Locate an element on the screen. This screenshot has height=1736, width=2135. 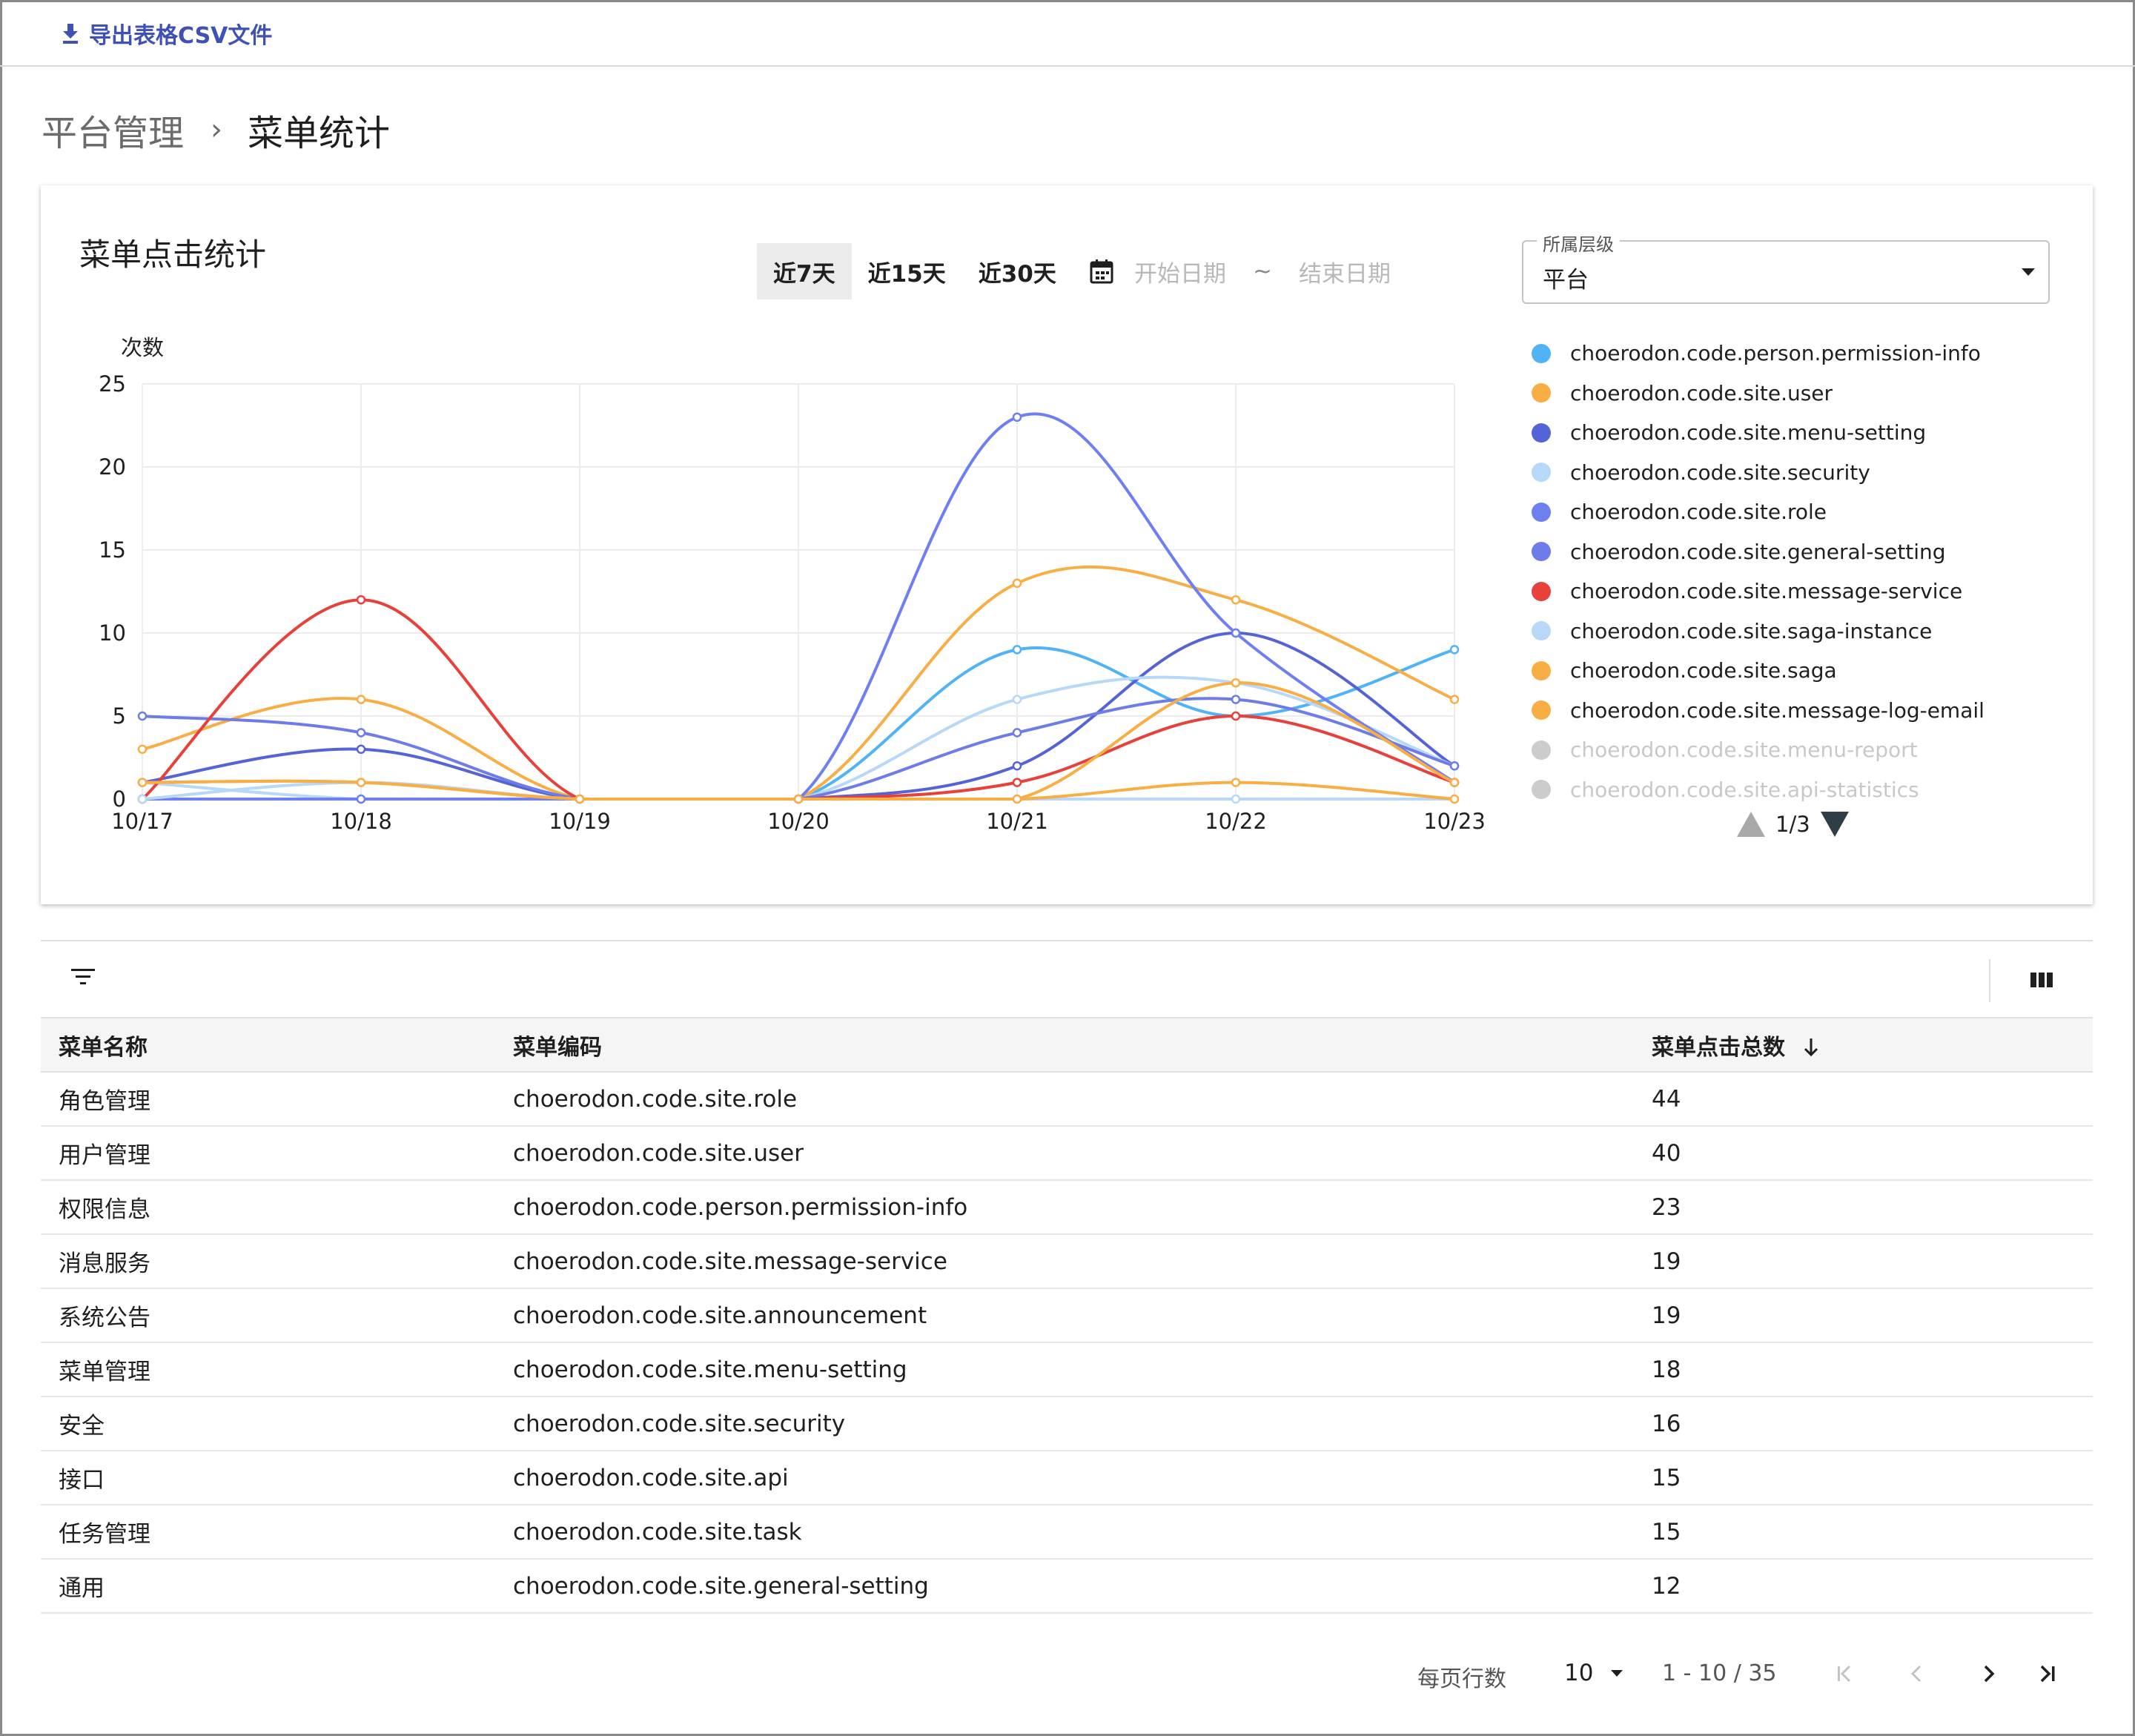
table-row: 菜单管理 choerodon.code.site.menu-setting 18 is located at coordinates (1067, 1370).